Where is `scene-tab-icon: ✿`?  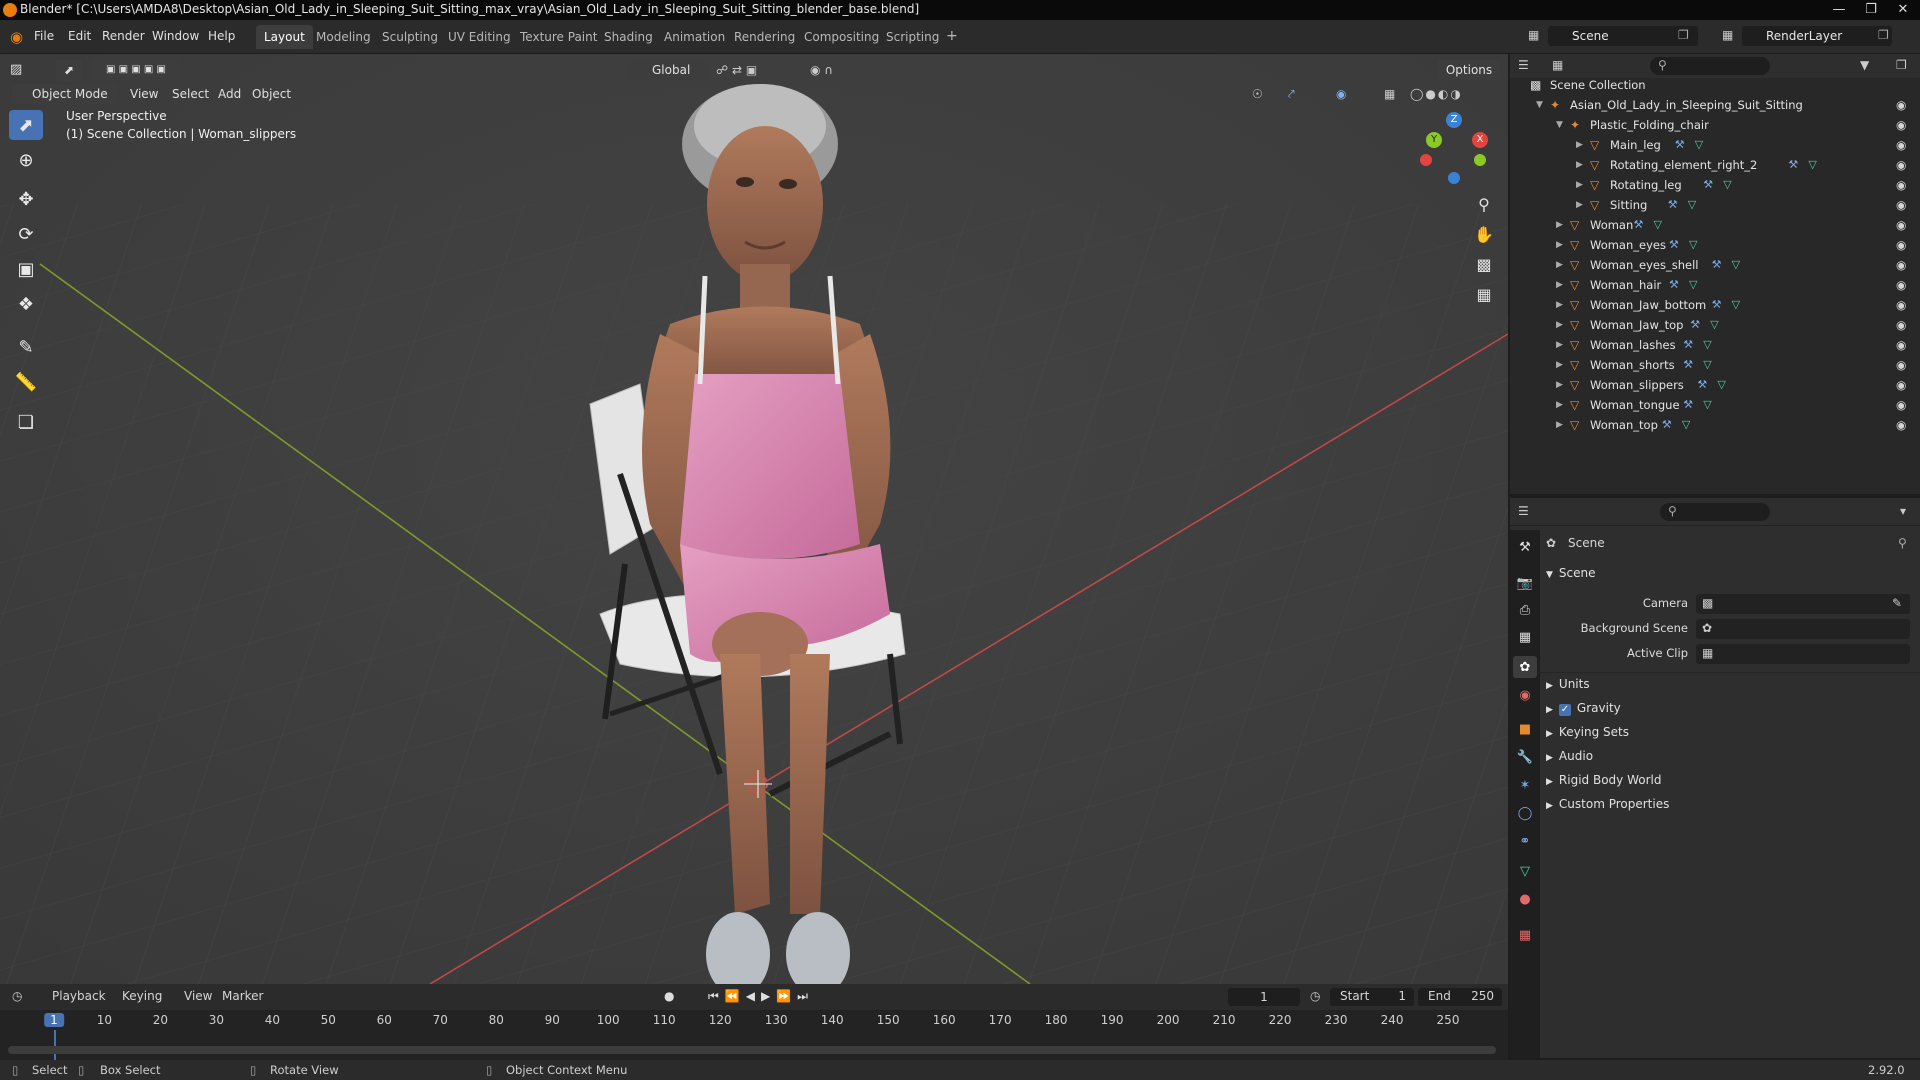 scene-tab-icon: ✿ is located at coordinates (1525, 667).